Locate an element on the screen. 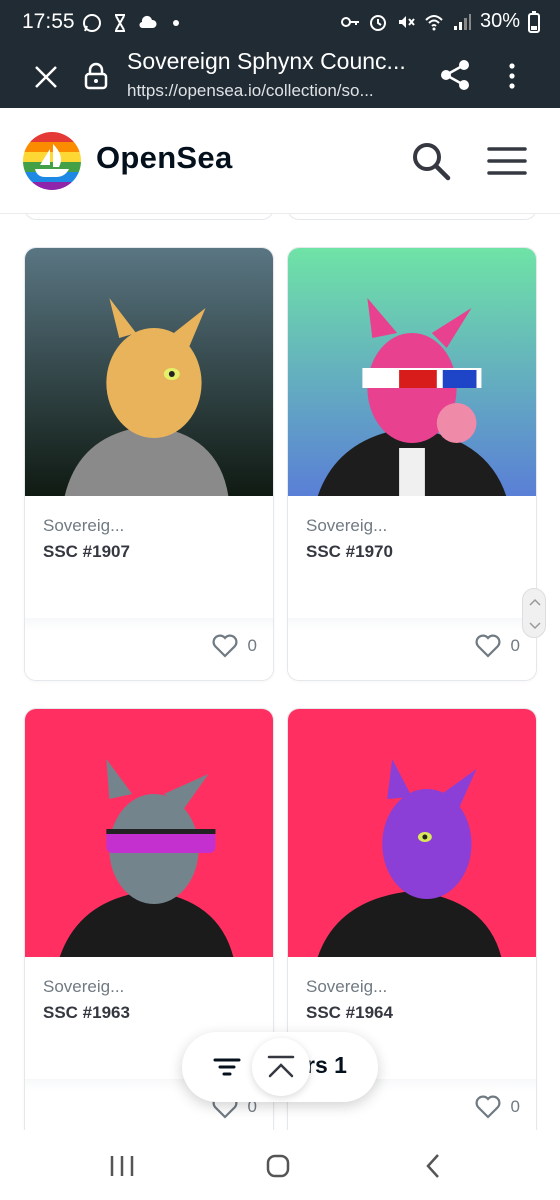 The image size is (560, 1200). cloud-icon is located at coordinates (148, 22).